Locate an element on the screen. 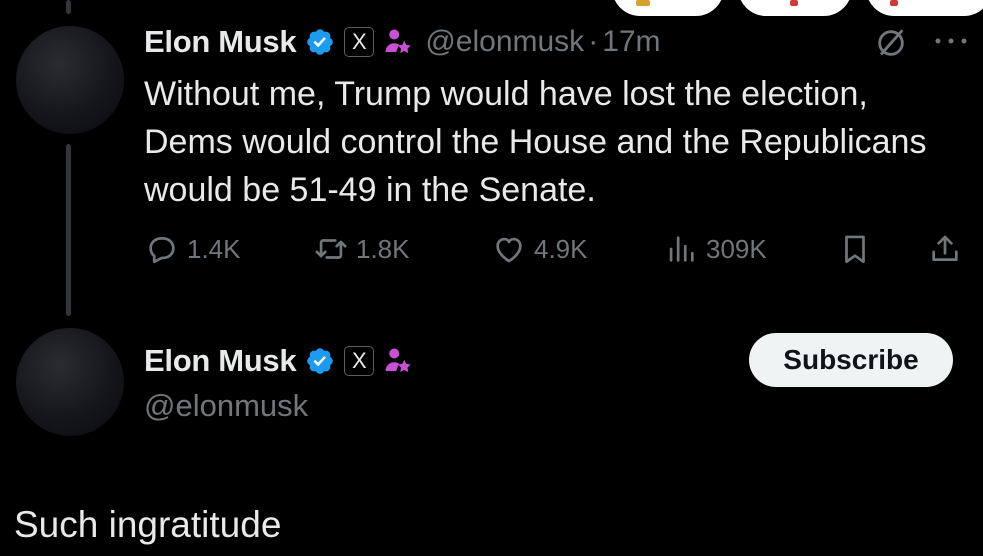 Image resolution: width=983 pixels, height=556 pixels. profile-header: Elon Musk X is located at coordinates (278, 361).